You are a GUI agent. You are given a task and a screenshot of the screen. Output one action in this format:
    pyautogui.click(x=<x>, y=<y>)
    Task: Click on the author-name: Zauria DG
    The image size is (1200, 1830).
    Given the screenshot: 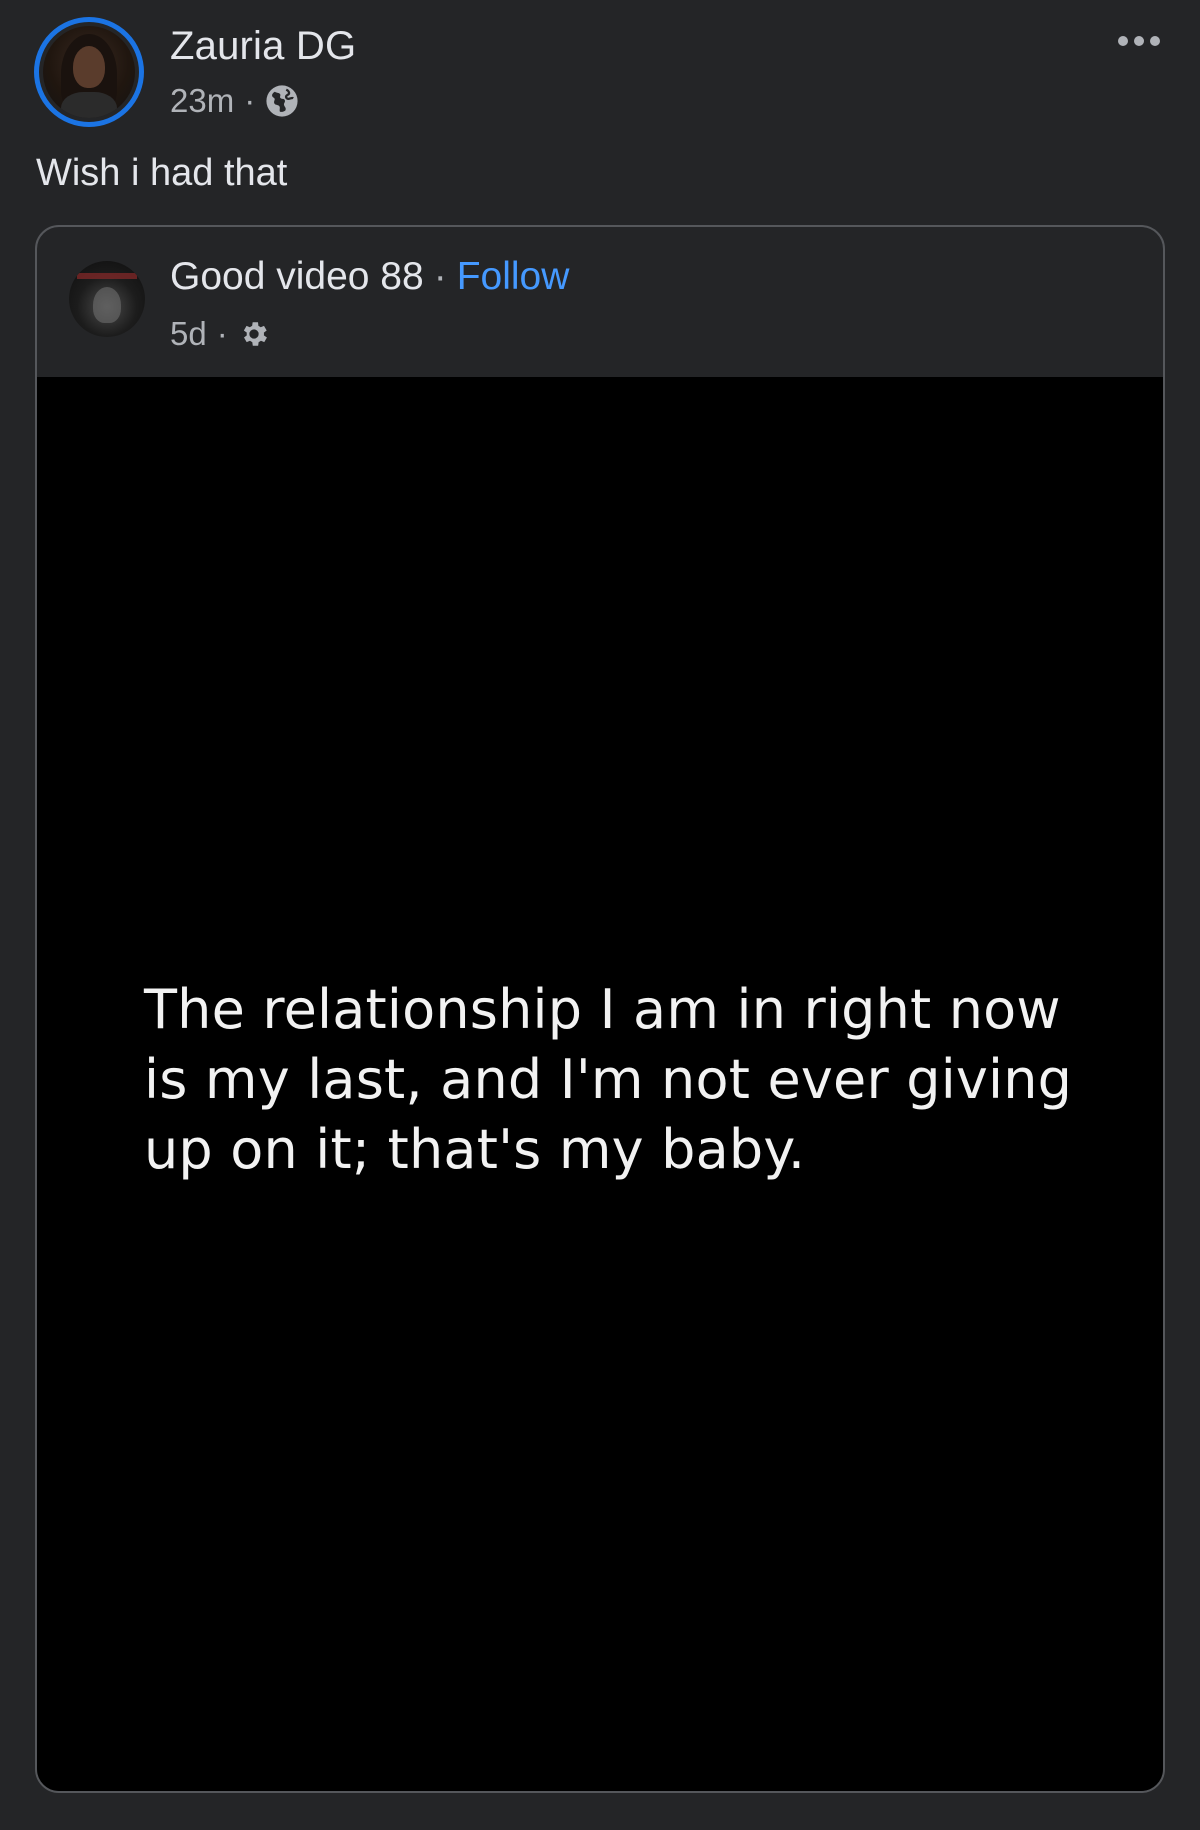 What is the action you would take?
    pyautogui.click(x=263, y=46)
    